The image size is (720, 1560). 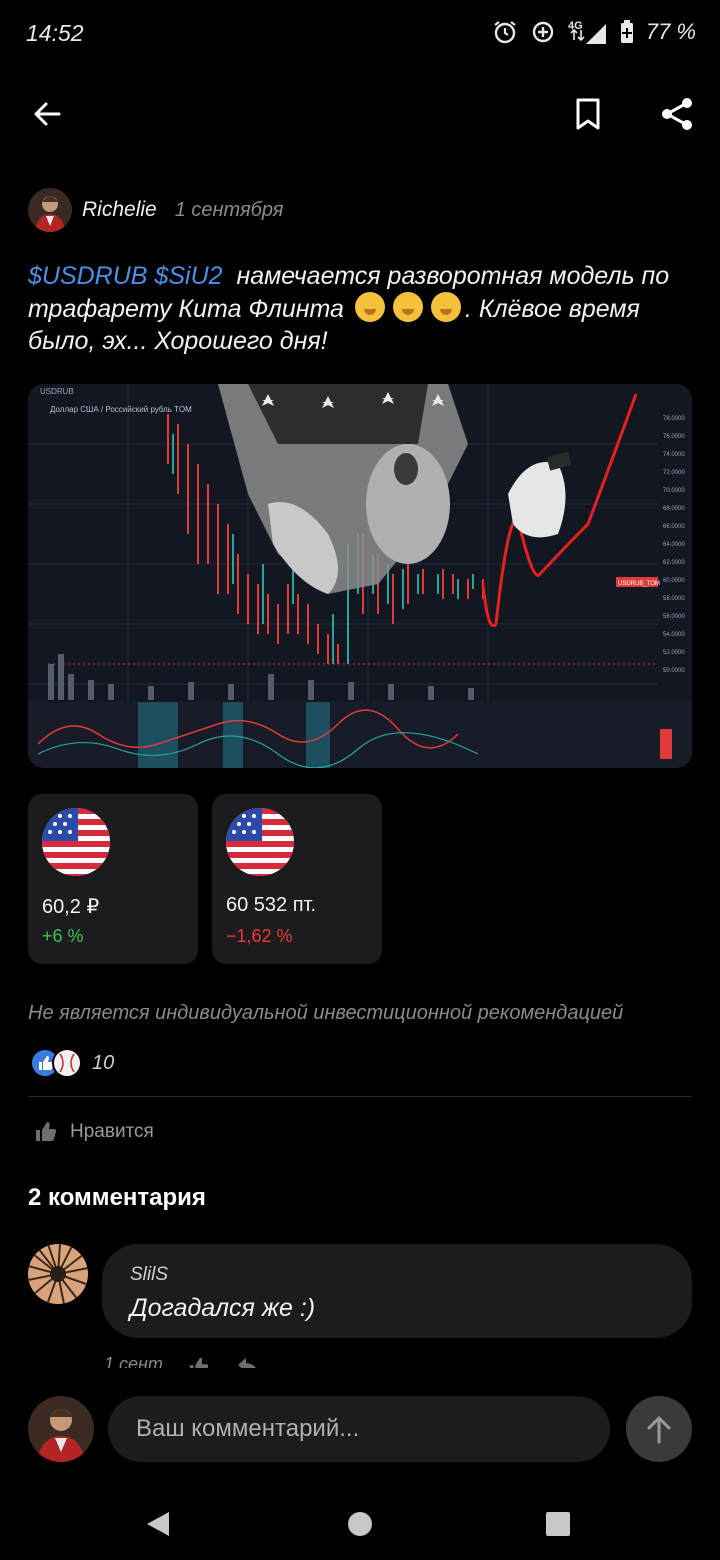 What do you see at coordinates (674, 437) in the screenshot?
I see `axis-tick-label: 76.0000` at bounding box center [674, 437].